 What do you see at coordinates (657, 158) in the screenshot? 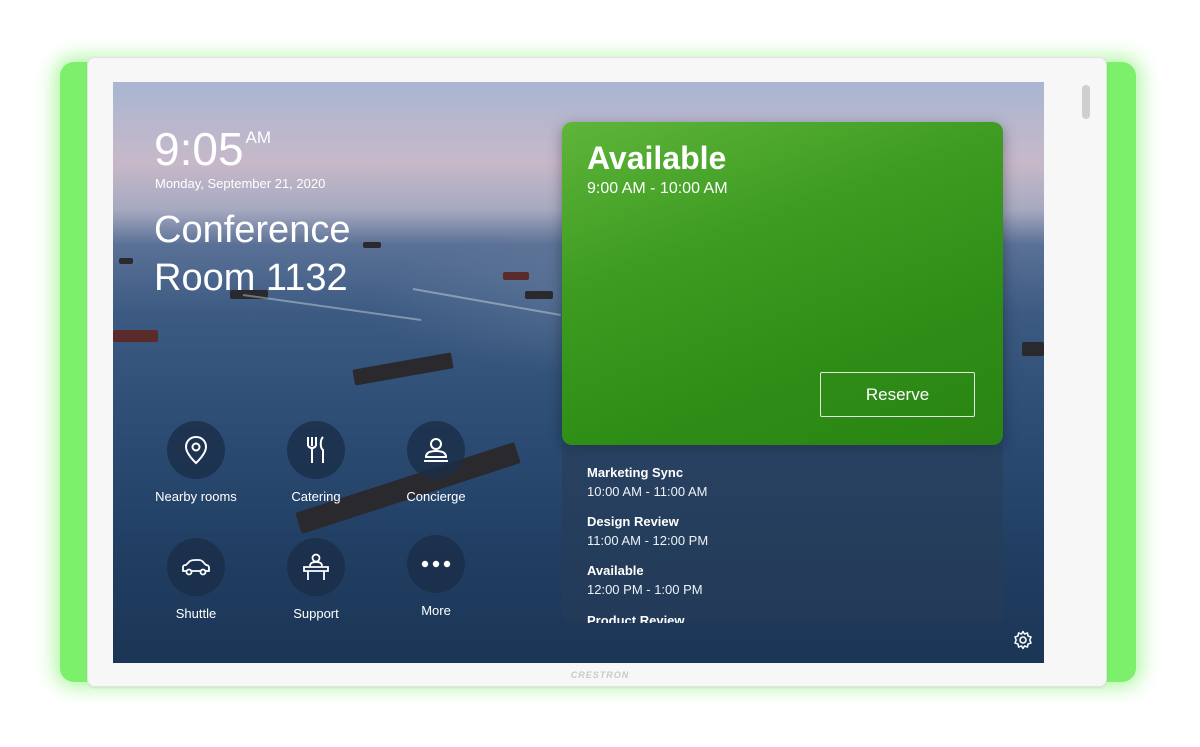
I see `room-status: Available` at bounding box center [657, 158].